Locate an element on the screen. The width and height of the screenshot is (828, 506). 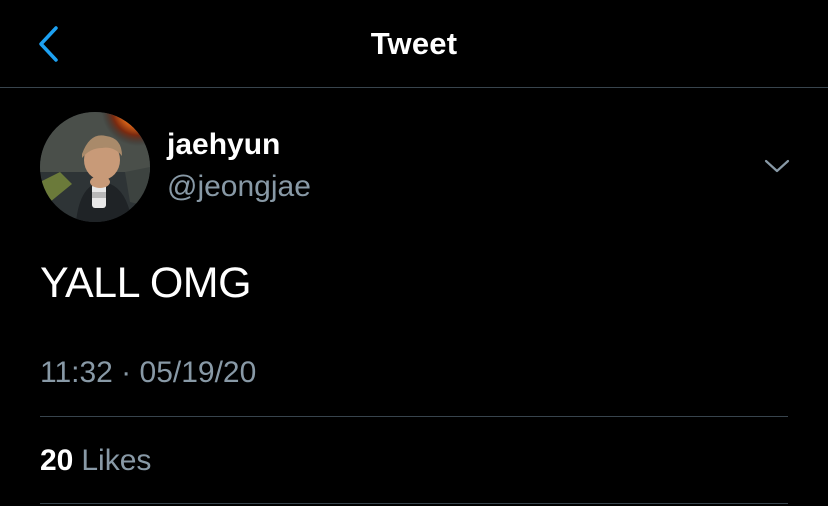
tweet-timestamp: 11:32 · 05/19/20 is located at coordinates (148, 372).